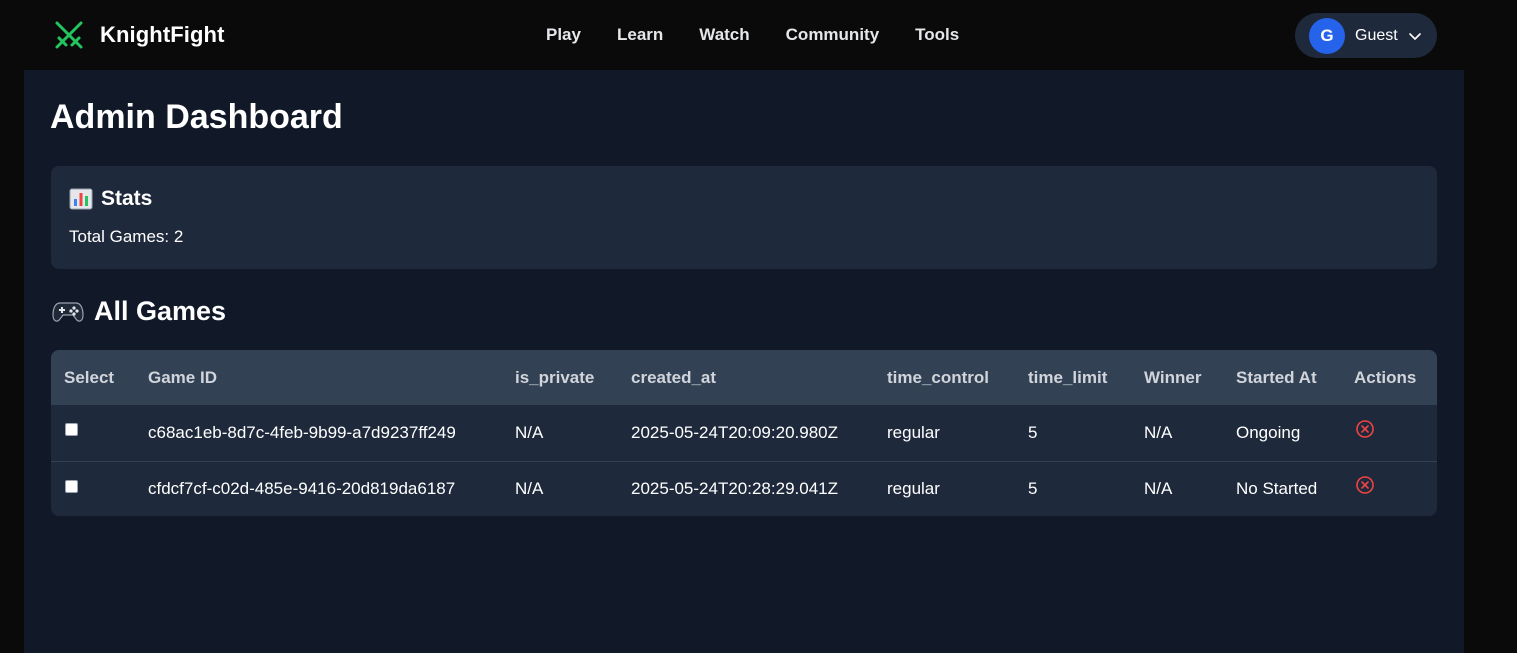 This screenshot has height=653, width=1517. I want to click on total-games-stat: Total Games: 2, so click(126, 237).